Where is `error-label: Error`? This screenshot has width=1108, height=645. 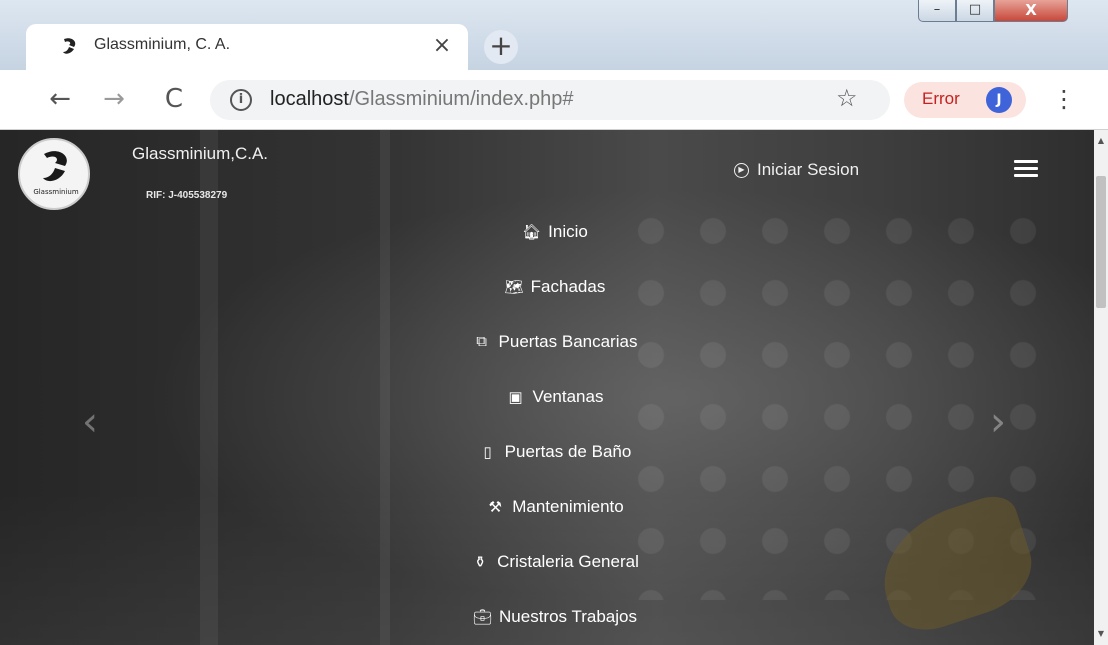
error-label: Error is located at coordinates (941, 98).